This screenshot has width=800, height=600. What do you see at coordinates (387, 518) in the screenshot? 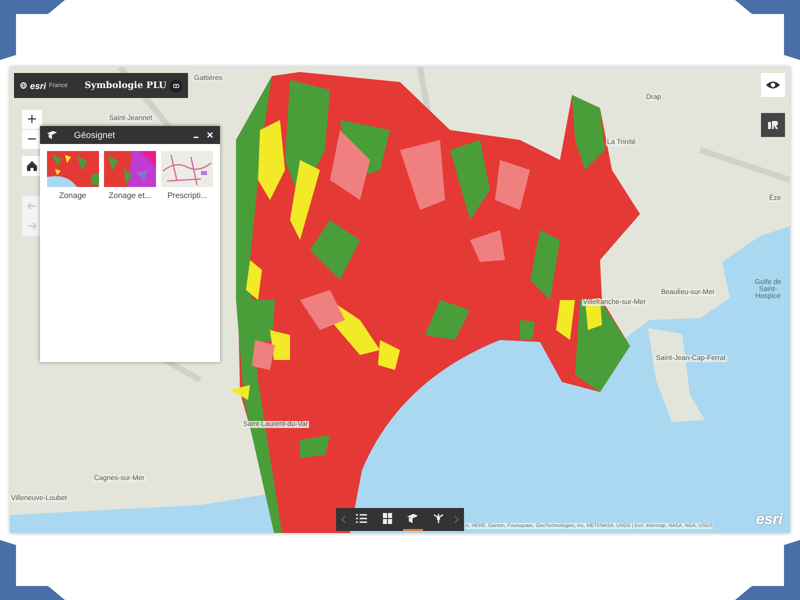
I see `grid-icon` at bounding box center [387, 518].